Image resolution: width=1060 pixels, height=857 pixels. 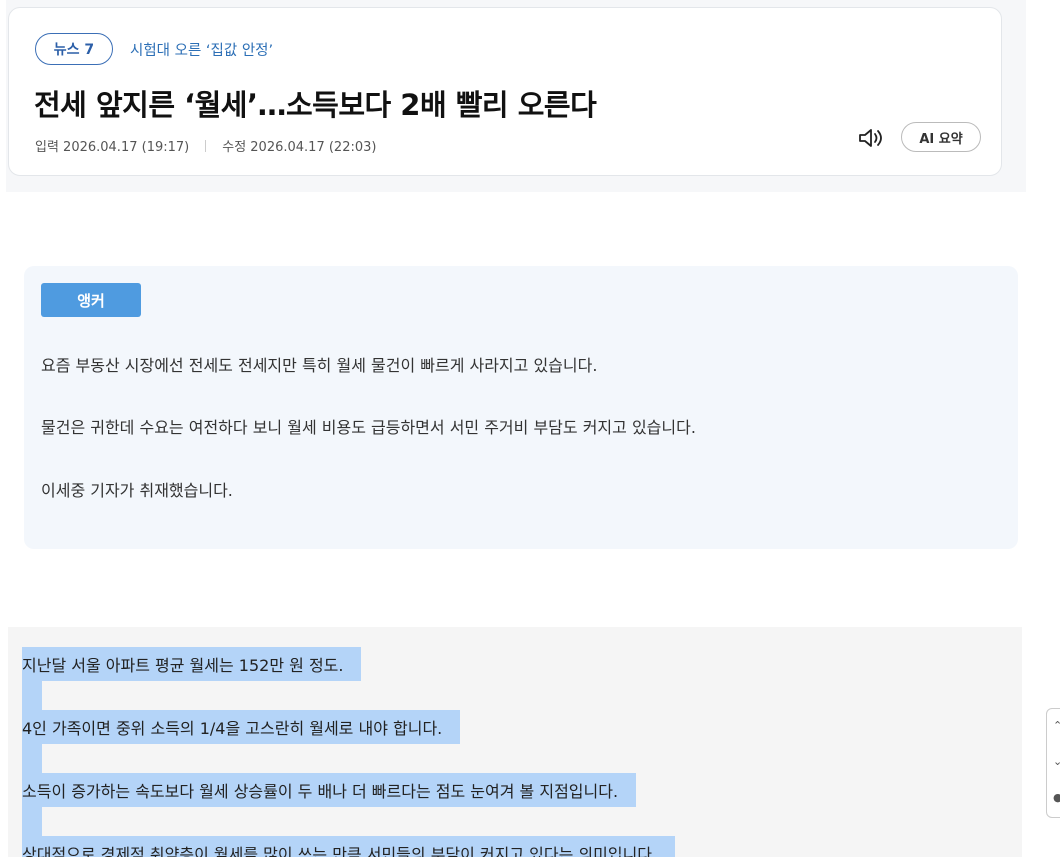 I want to click on share-icon: ●, so click(x=1056, y=797).